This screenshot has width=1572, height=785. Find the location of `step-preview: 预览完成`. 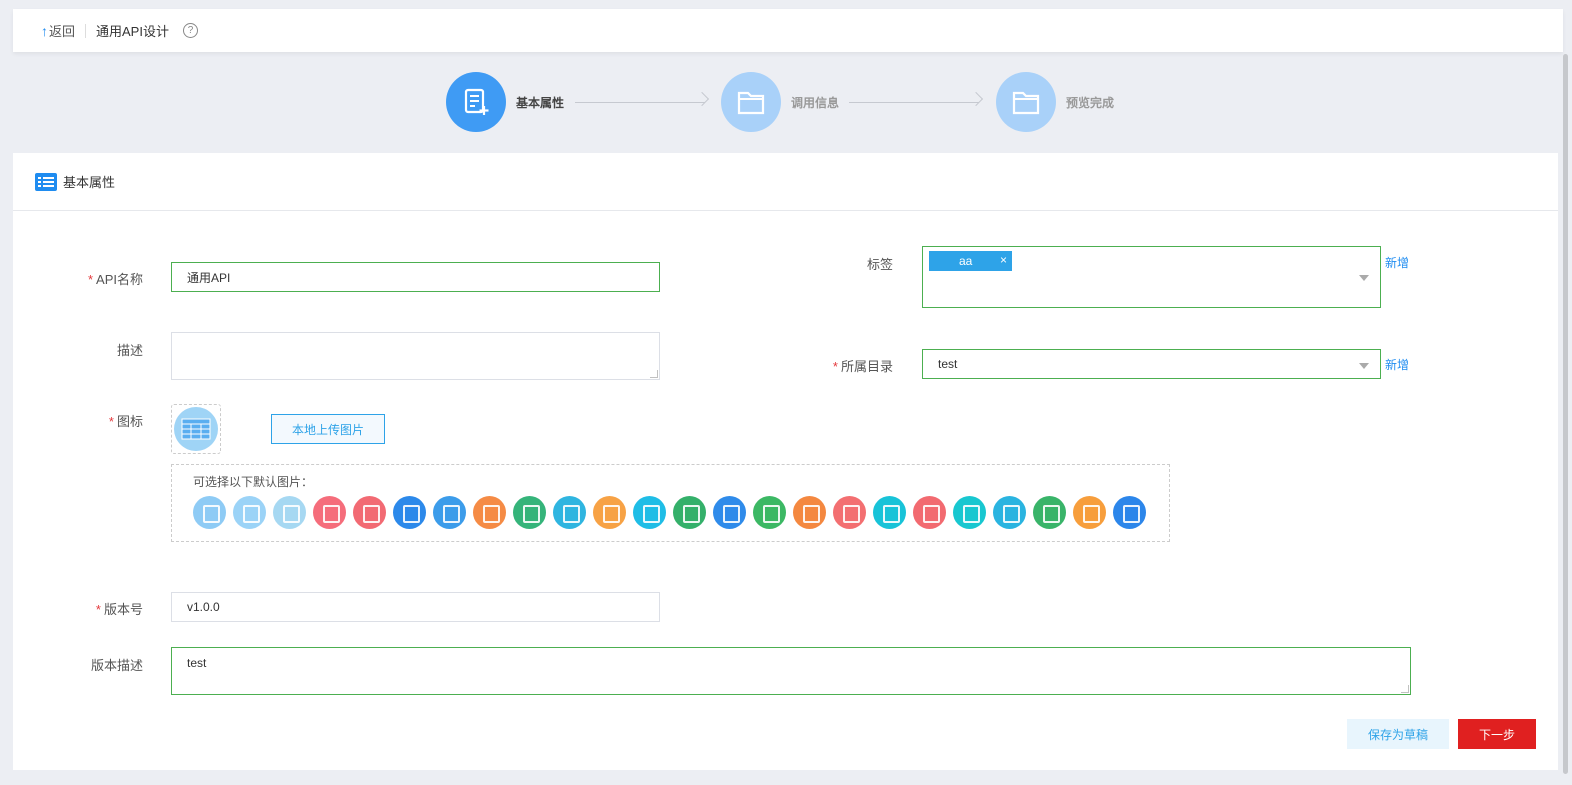

step-preview: 预览完成 is located at coordinates (1055, 102).